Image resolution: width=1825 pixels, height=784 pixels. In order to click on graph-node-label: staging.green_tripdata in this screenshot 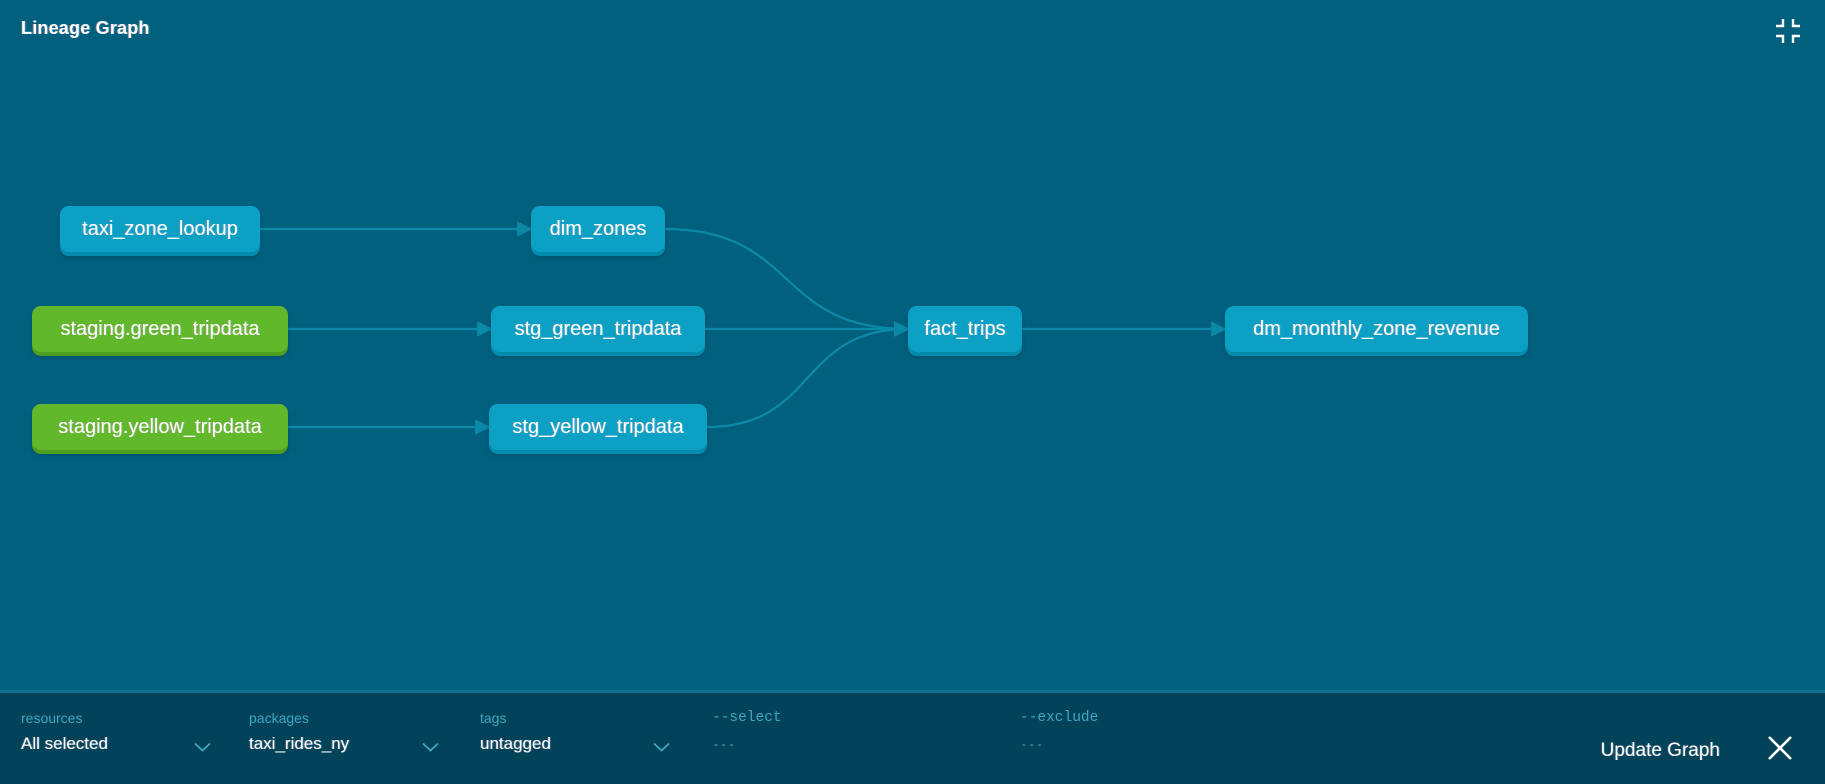, I will do `click(160, 329)`.